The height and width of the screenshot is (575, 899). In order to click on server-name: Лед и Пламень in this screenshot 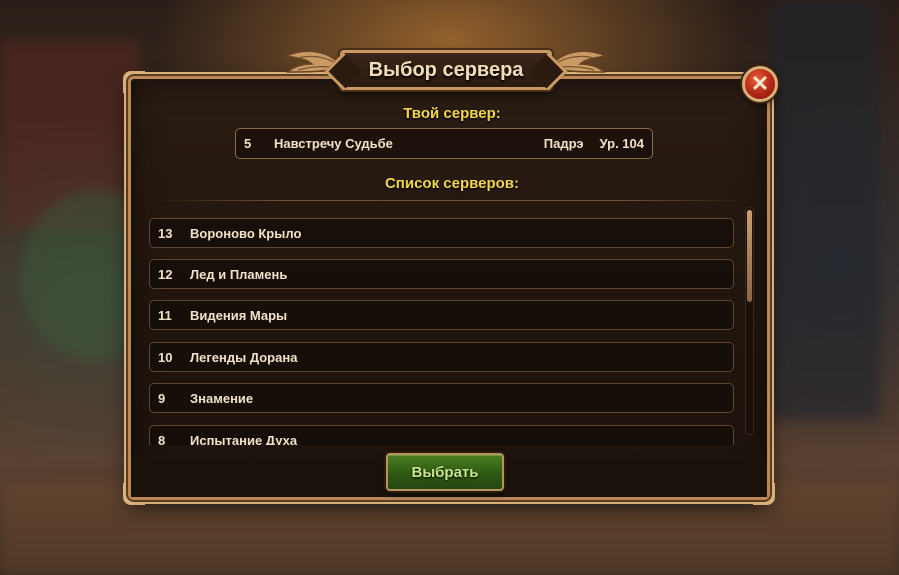, I will do `click(239, 274)`.